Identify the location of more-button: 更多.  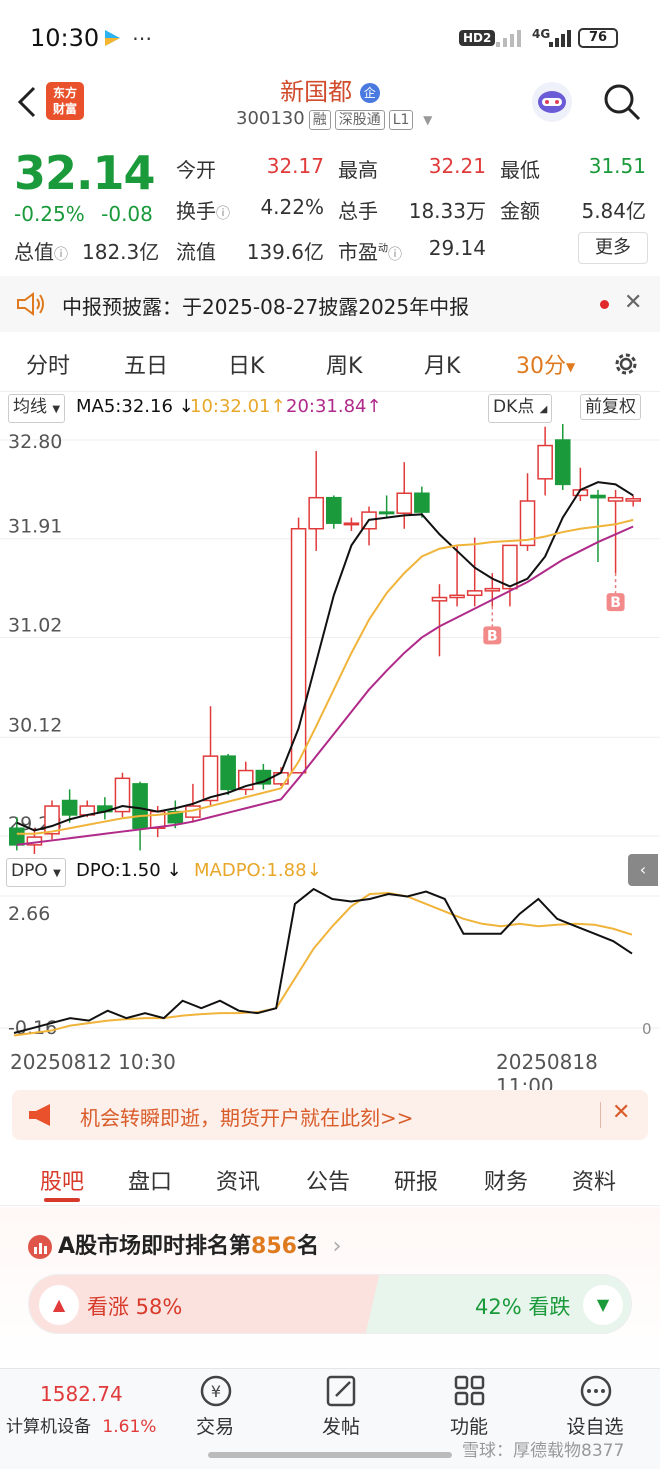
(613, 248).